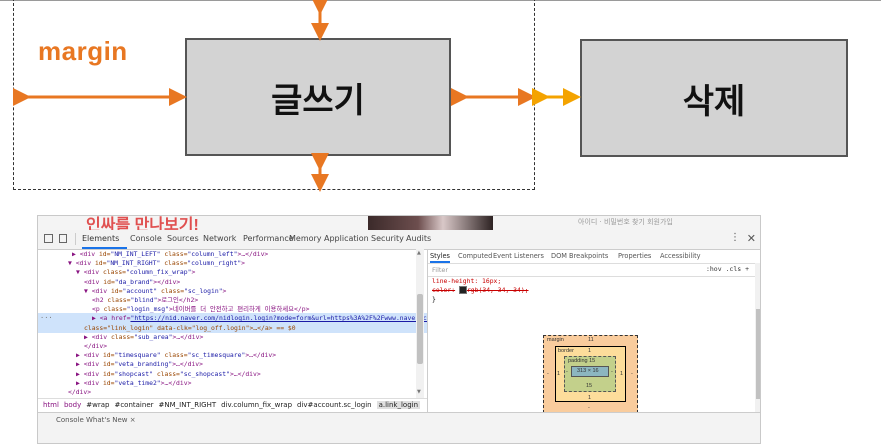 This screenshot has height=444, width=881. I want to click on dom-node-val: "NM_INT_RIGHT", so click(133, 263).